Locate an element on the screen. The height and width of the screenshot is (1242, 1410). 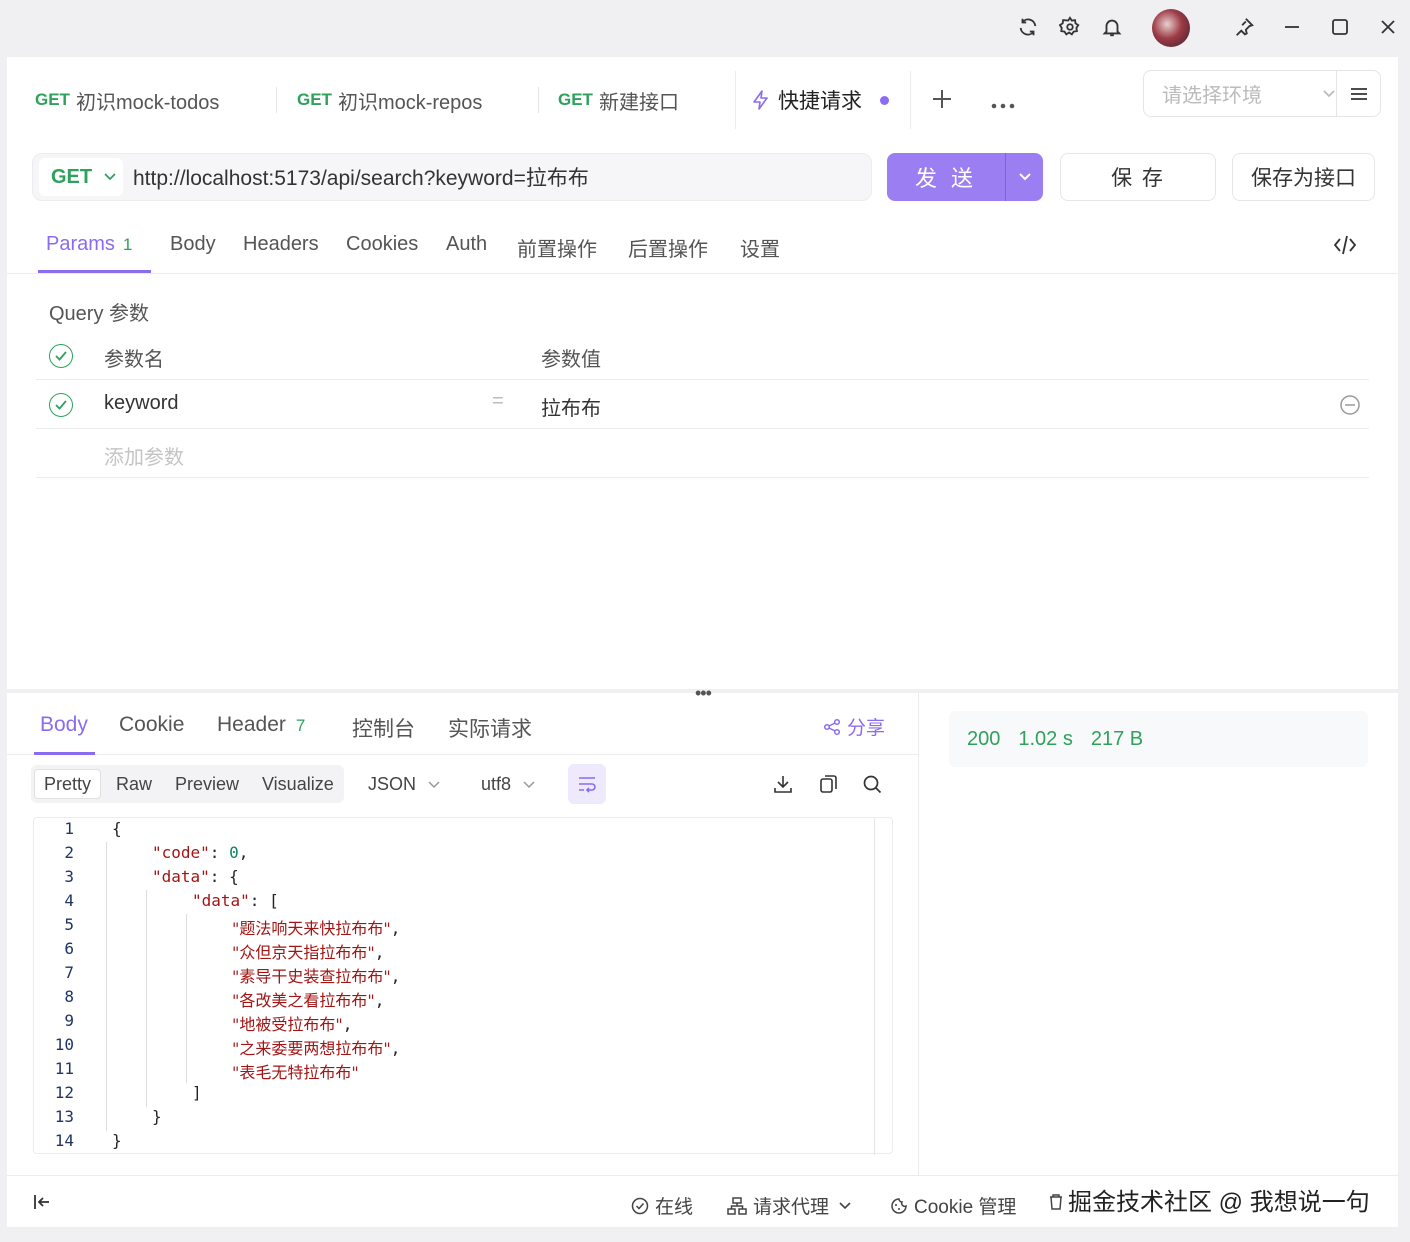
bell-icon is located at coordinates (1112, 27).